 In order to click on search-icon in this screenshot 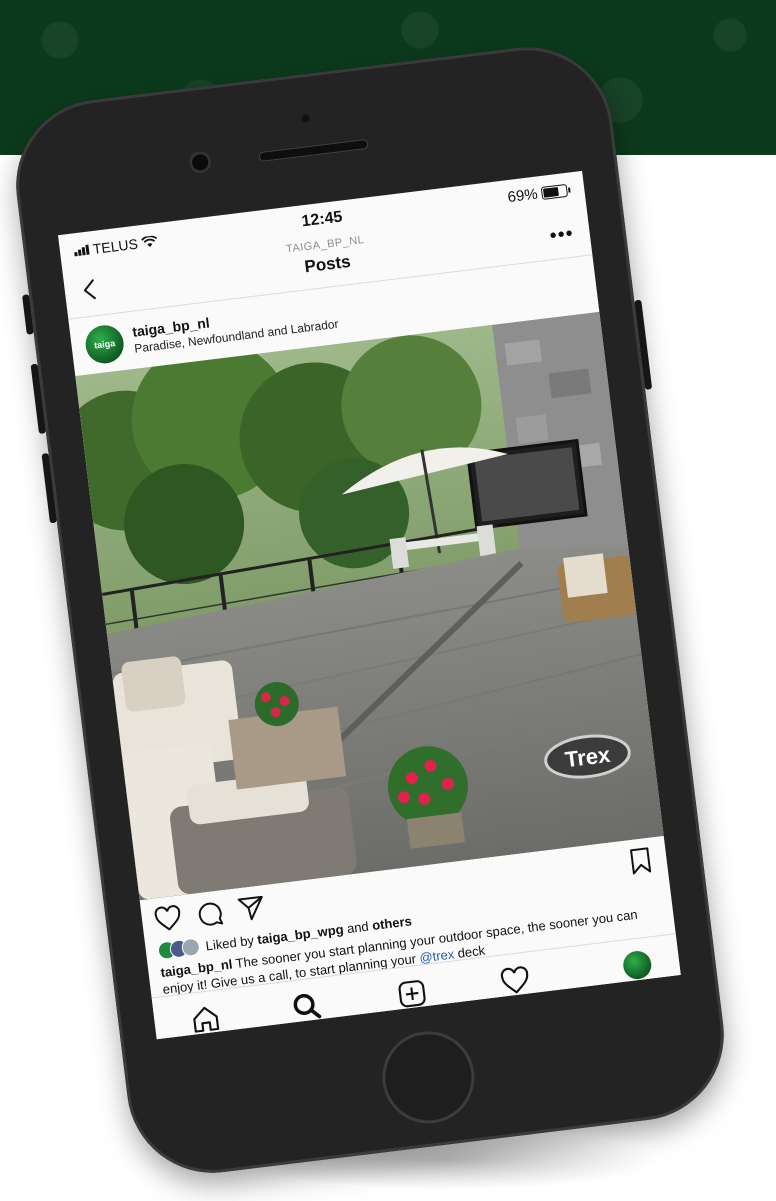, I will do `click(306, 1006)`.